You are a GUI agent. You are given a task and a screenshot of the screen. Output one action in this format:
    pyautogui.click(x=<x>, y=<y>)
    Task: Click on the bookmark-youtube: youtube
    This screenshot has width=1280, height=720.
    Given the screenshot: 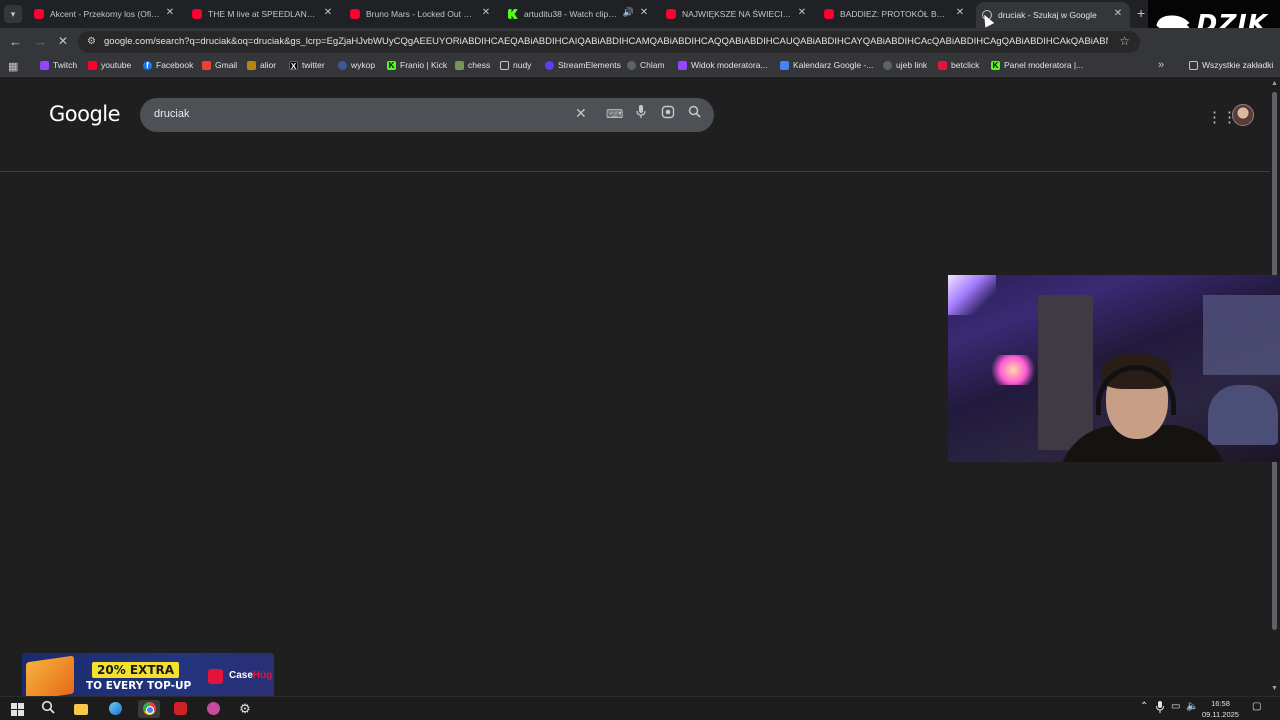 What is the action you would take?
    pyautogui.click(x=109, y=65)
    